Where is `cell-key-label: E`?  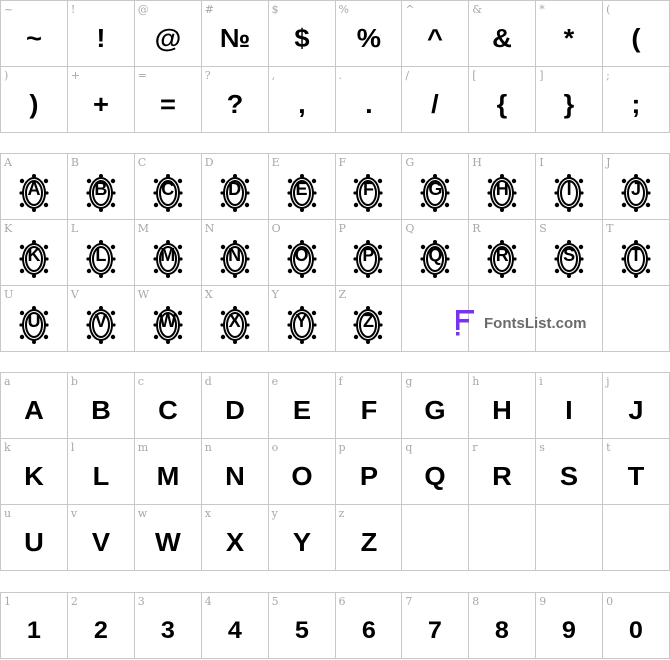 cell-key-label: E is located at coordinates (275, 162).